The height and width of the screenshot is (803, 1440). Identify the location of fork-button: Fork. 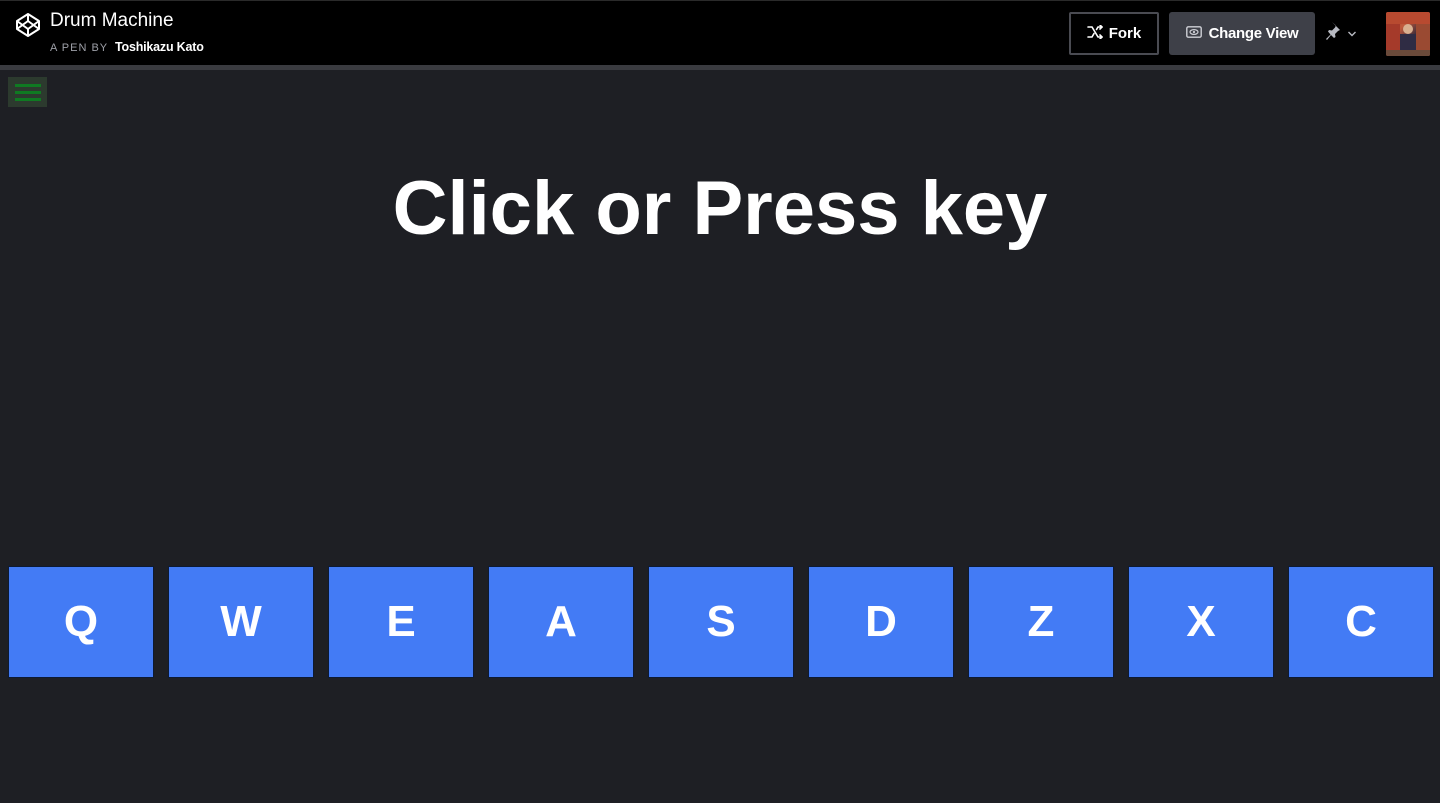
(1114, 33).